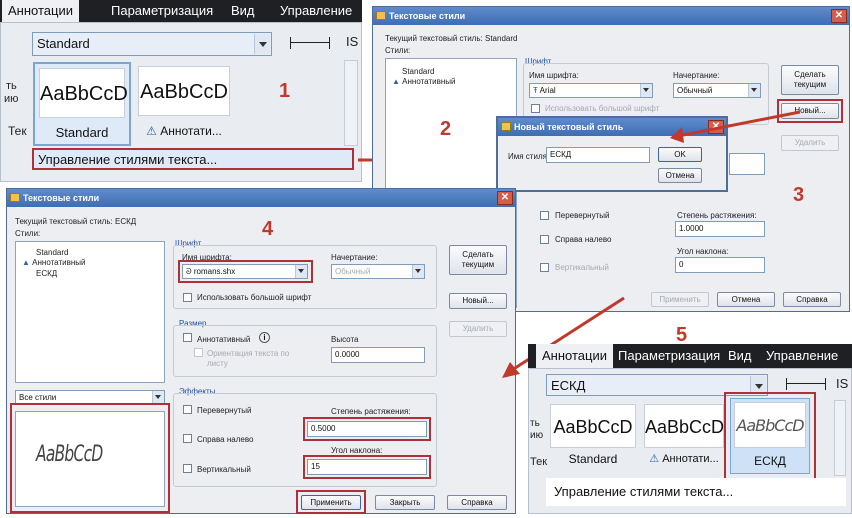 The height and width of the screenshot is (518, 852). What do you see at coordinates (535, 423) in the screenshot?
I see `cut-label: ть` at bounding box center [535, 423].